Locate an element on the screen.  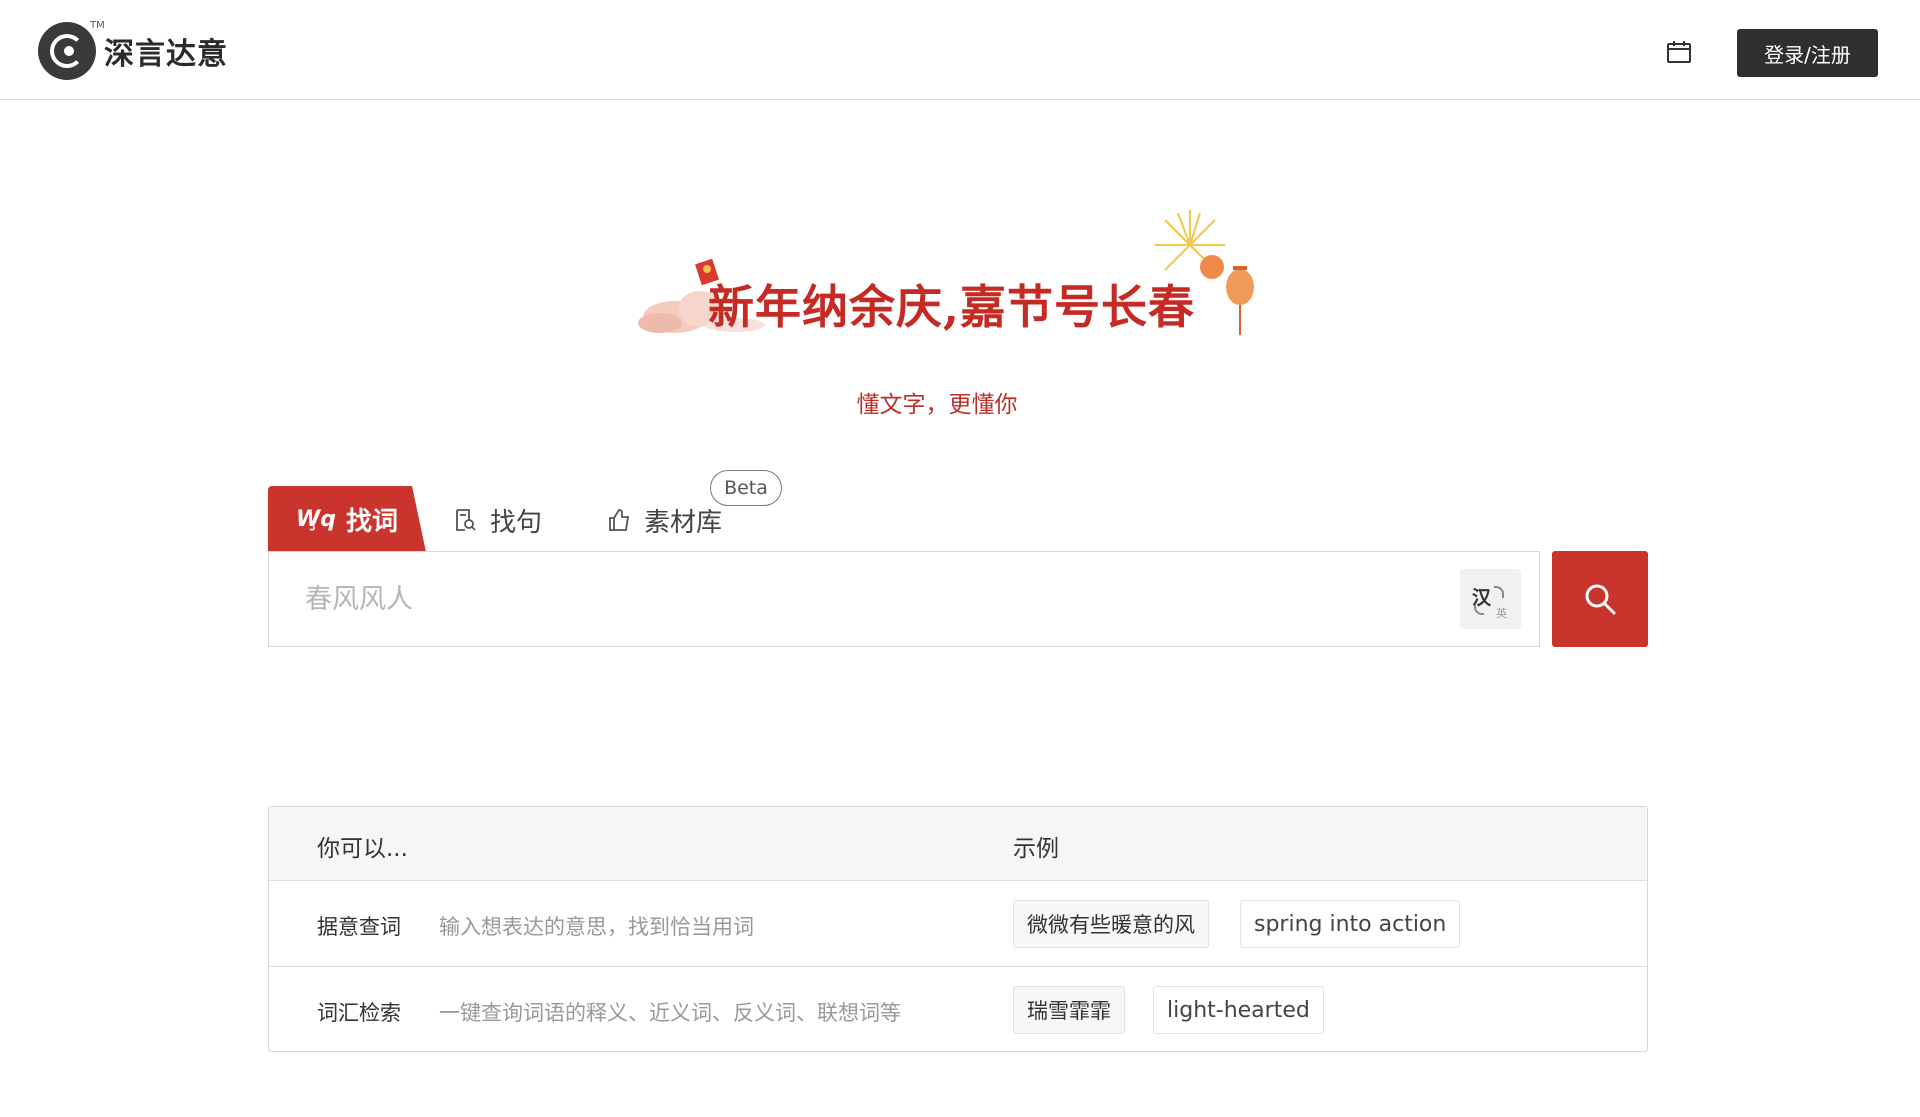
search-input is located at coordinates (859, 599).